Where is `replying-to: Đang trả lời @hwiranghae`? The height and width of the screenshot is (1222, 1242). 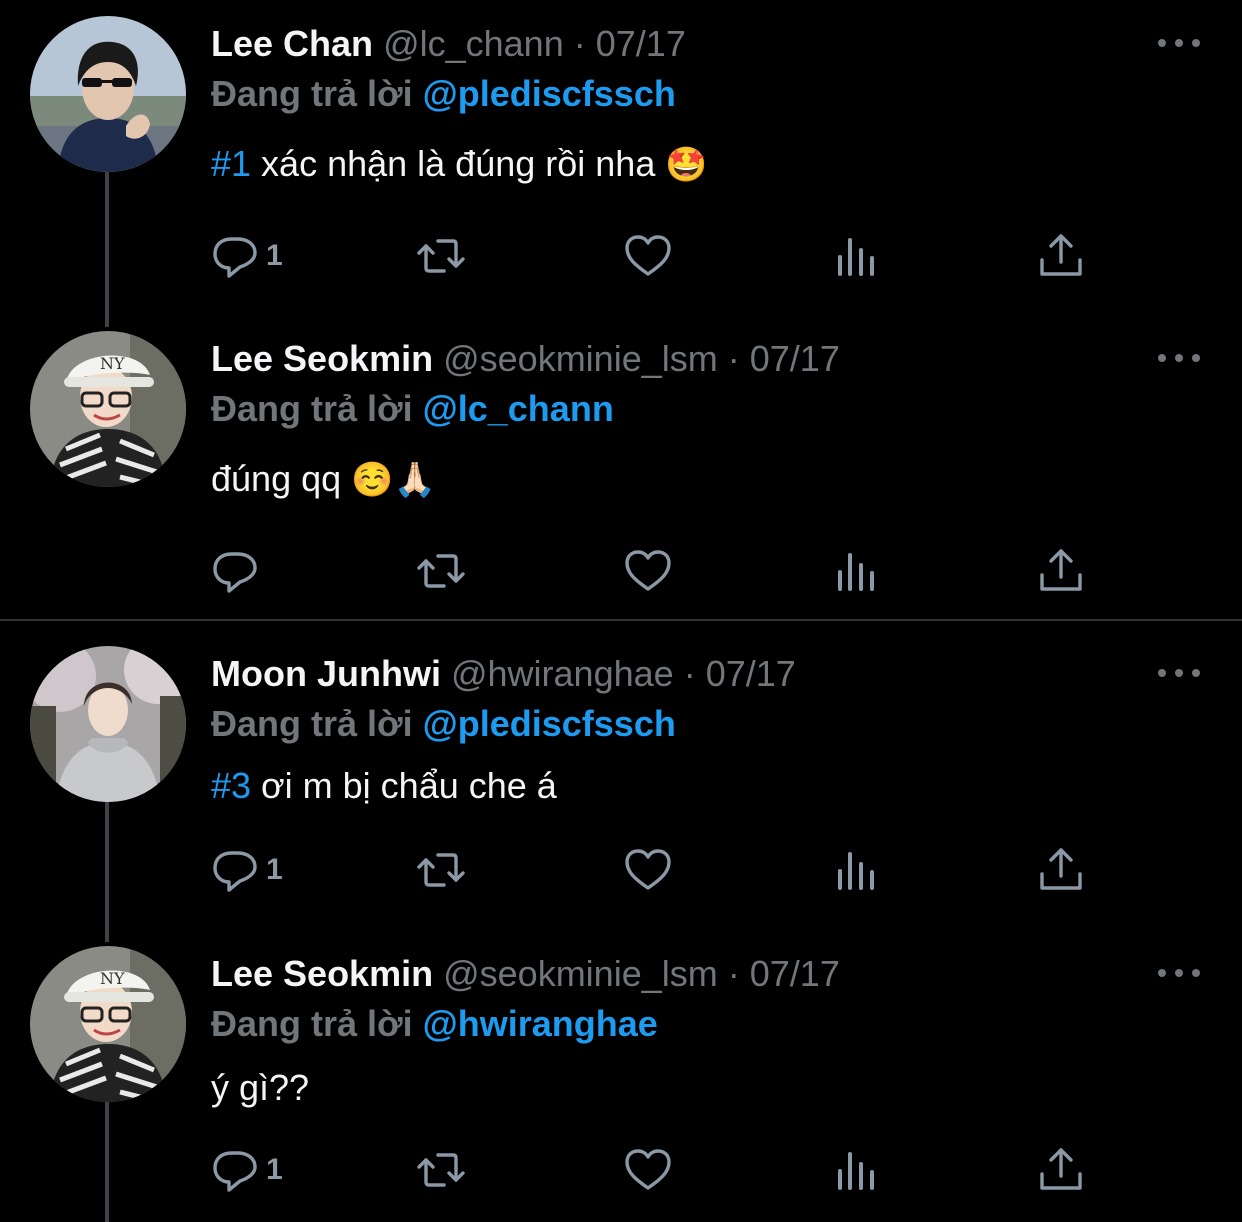
replying-to: Đang trả lời @hwiranghae is located at coordinates (434, 1024).